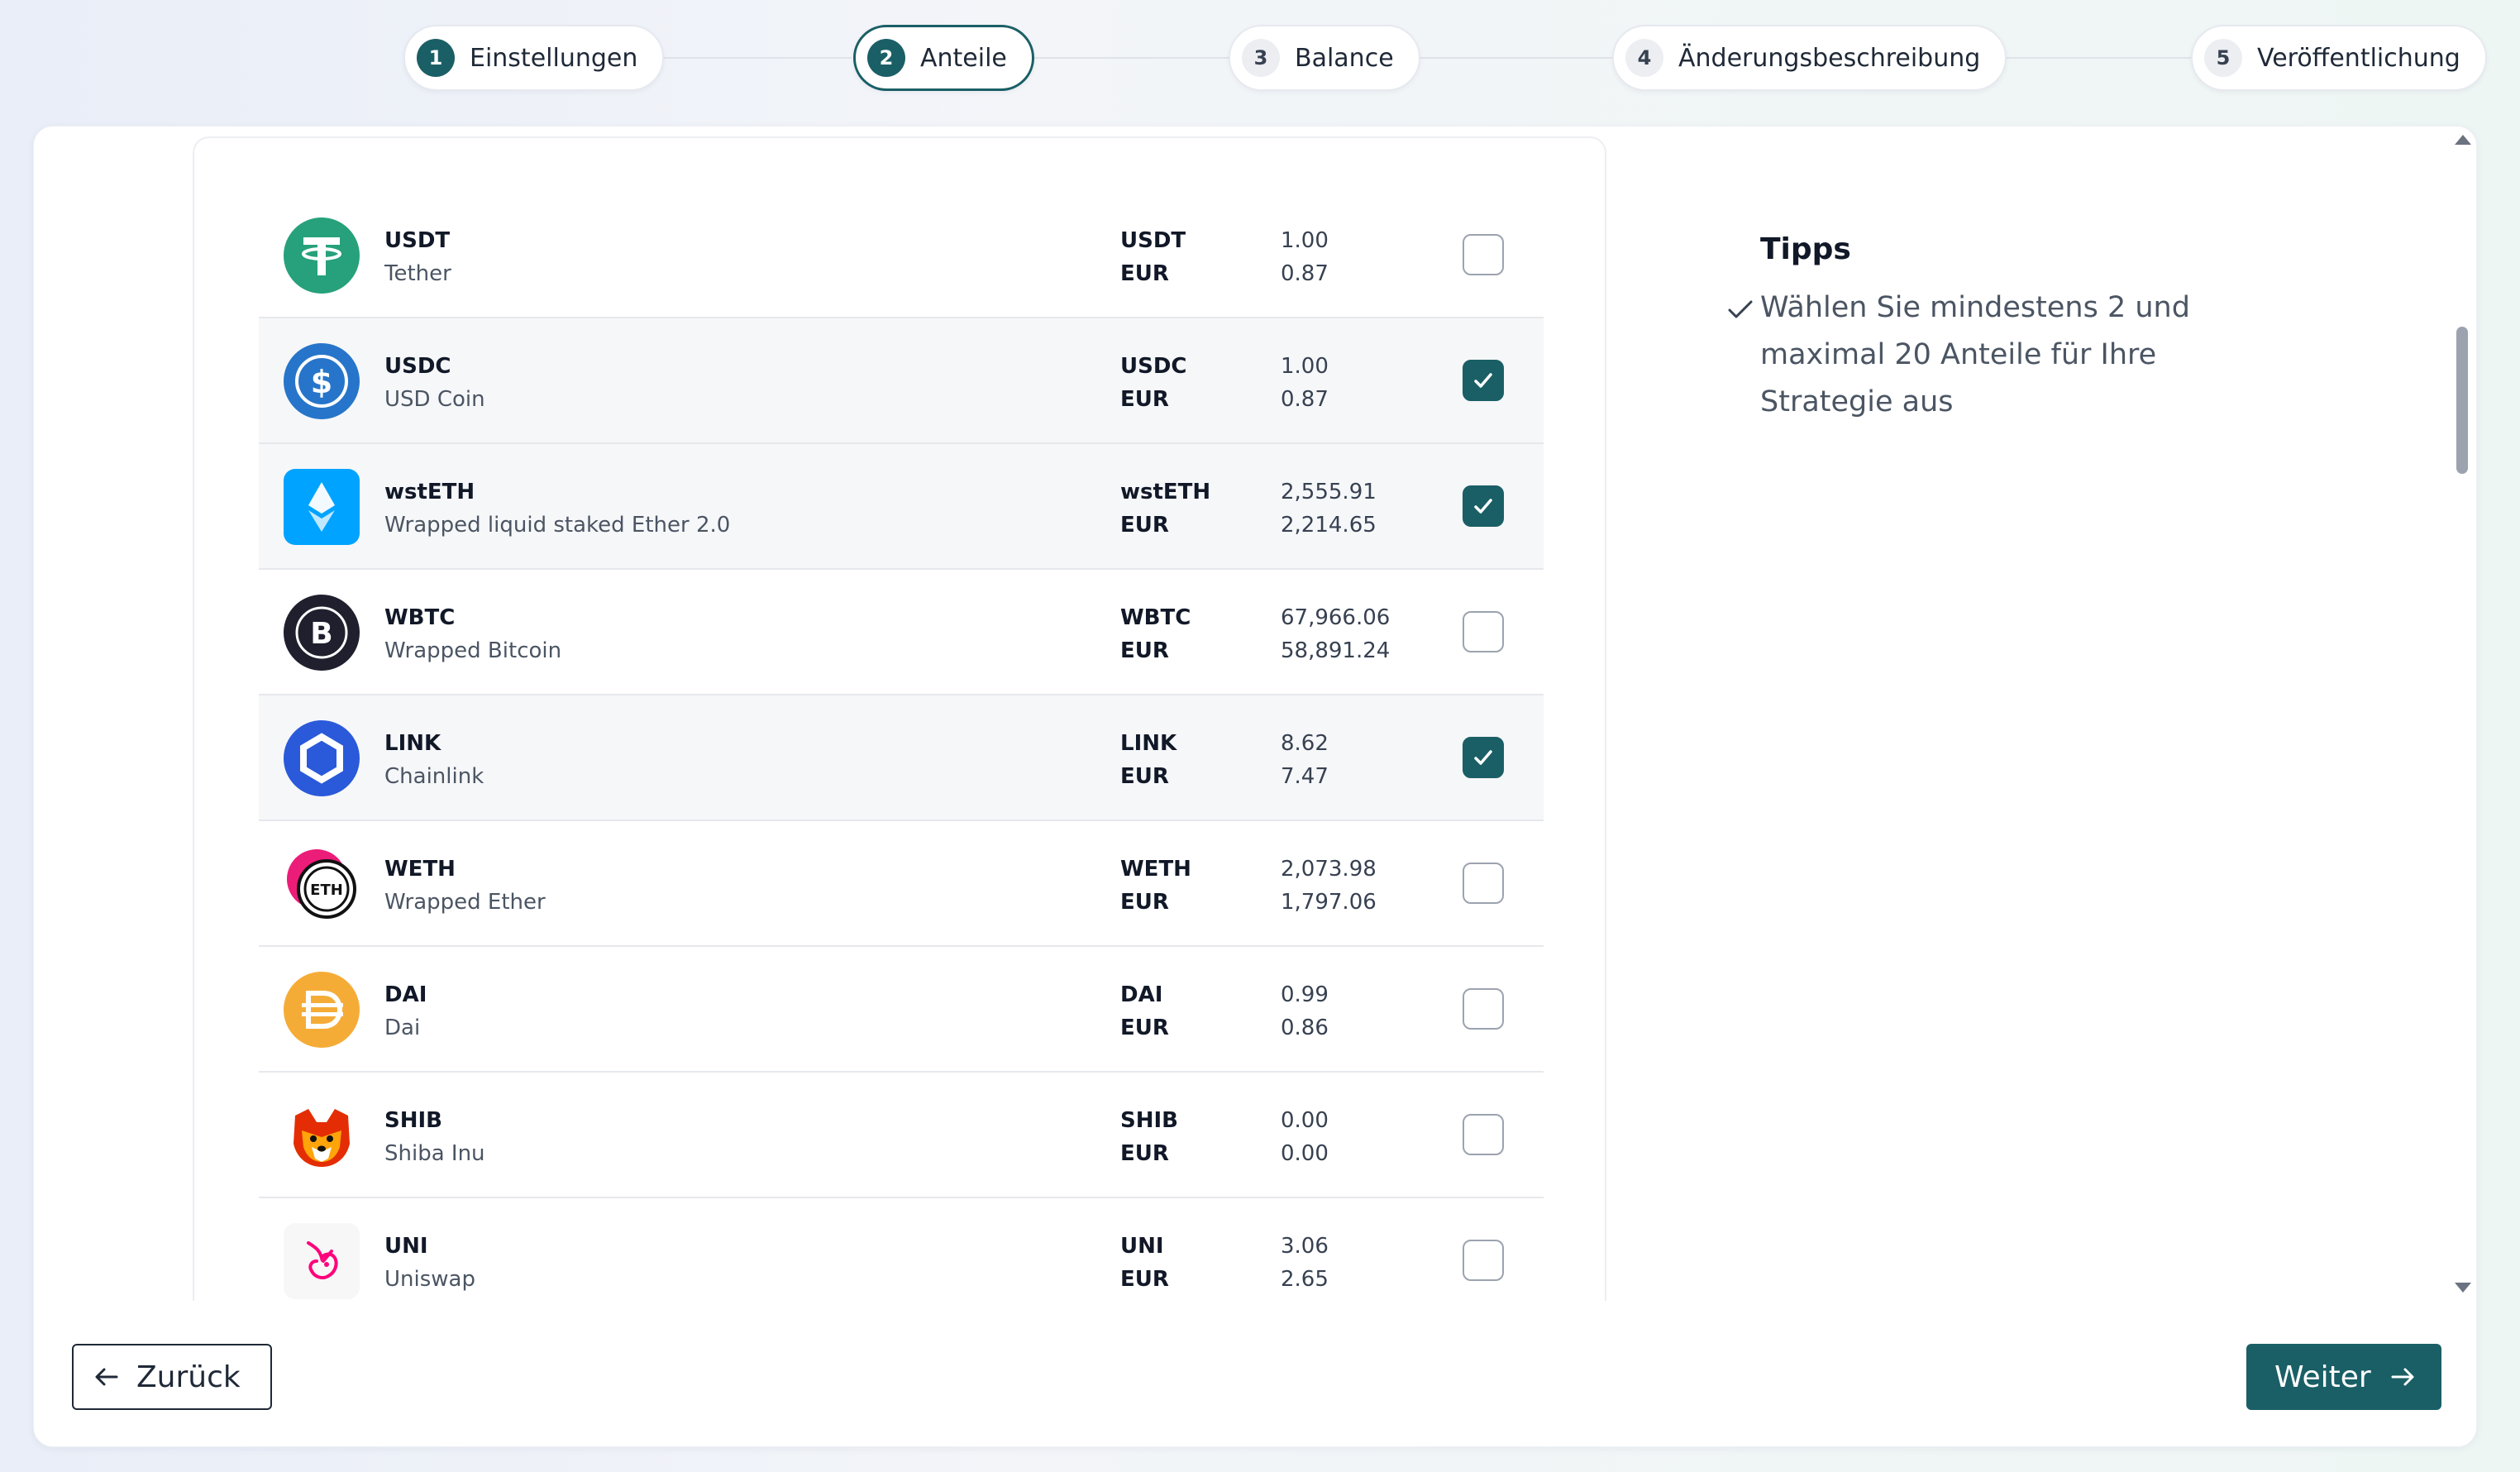 This screenshot has height=1472, width=2520. I want to click on back-button-label: Zurück, so click(188, 1377).